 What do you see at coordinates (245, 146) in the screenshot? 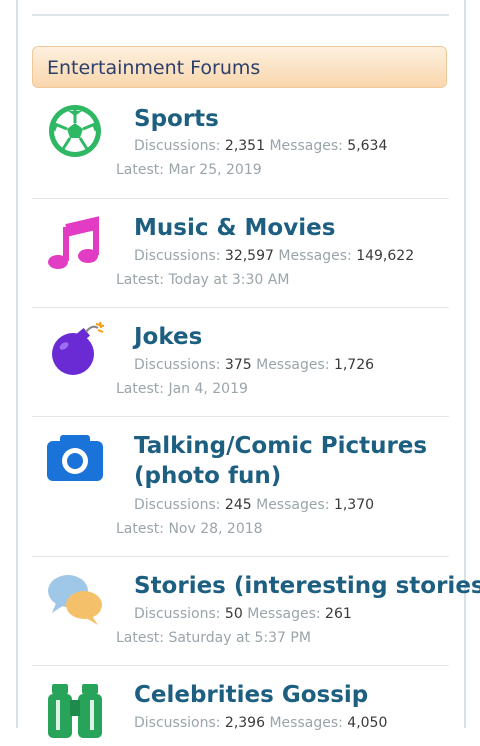
I see `discussions-count: 2,351` at bounding box center [245, 146].